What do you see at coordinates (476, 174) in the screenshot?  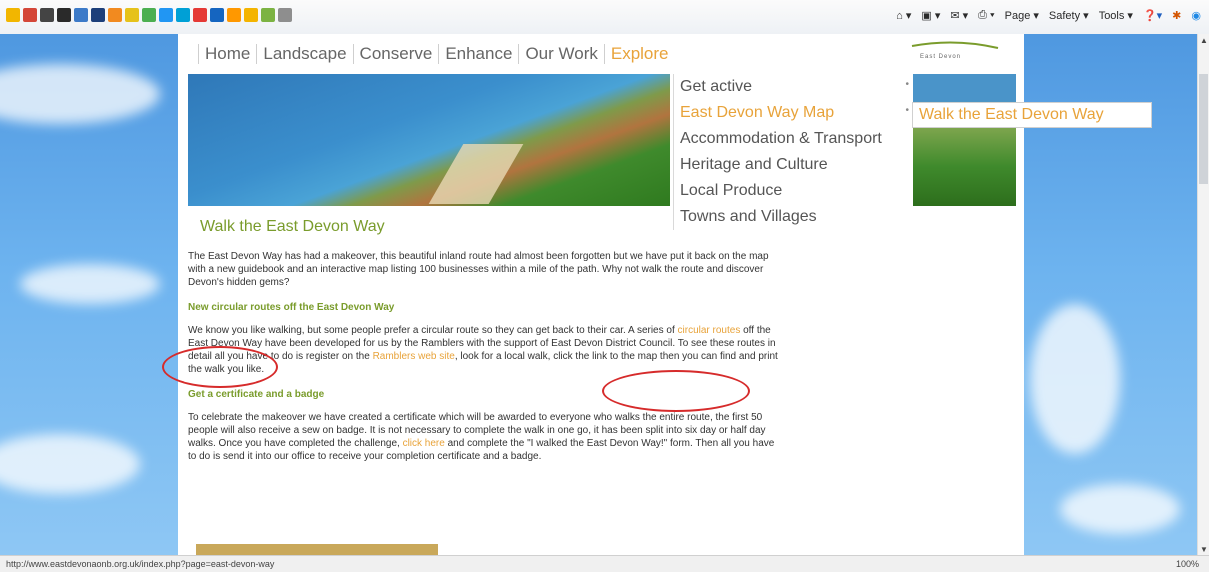 I see `hero-beach` at bounding box center [476, 174].